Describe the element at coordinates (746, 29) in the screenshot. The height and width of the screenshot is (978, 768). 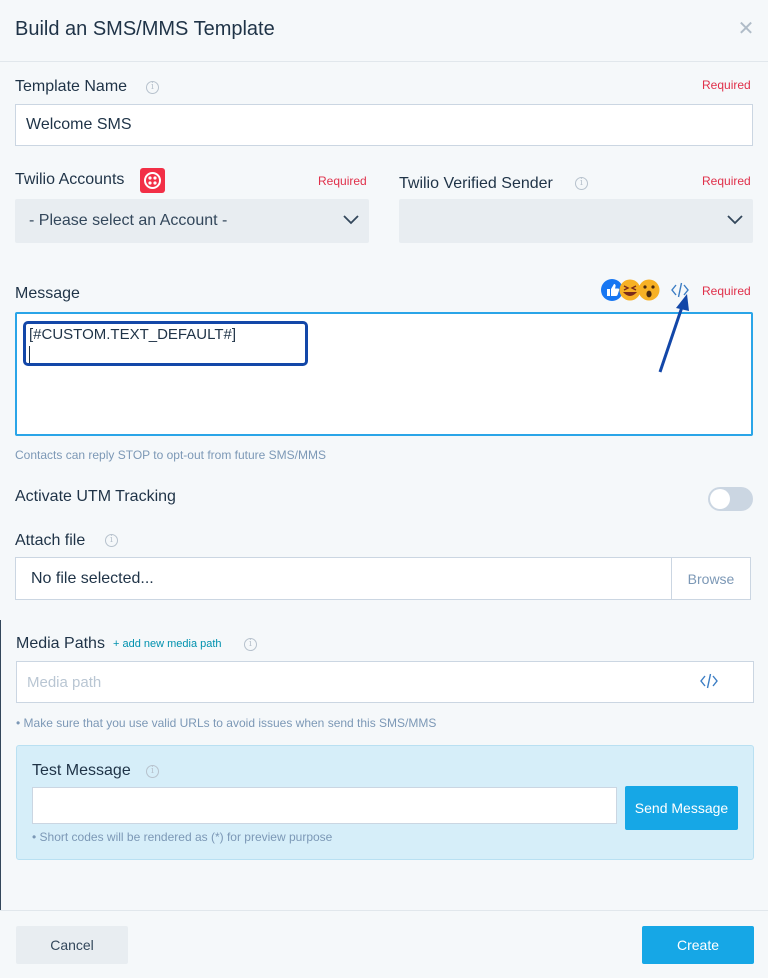
I see `close-icon: ✕` at that location.